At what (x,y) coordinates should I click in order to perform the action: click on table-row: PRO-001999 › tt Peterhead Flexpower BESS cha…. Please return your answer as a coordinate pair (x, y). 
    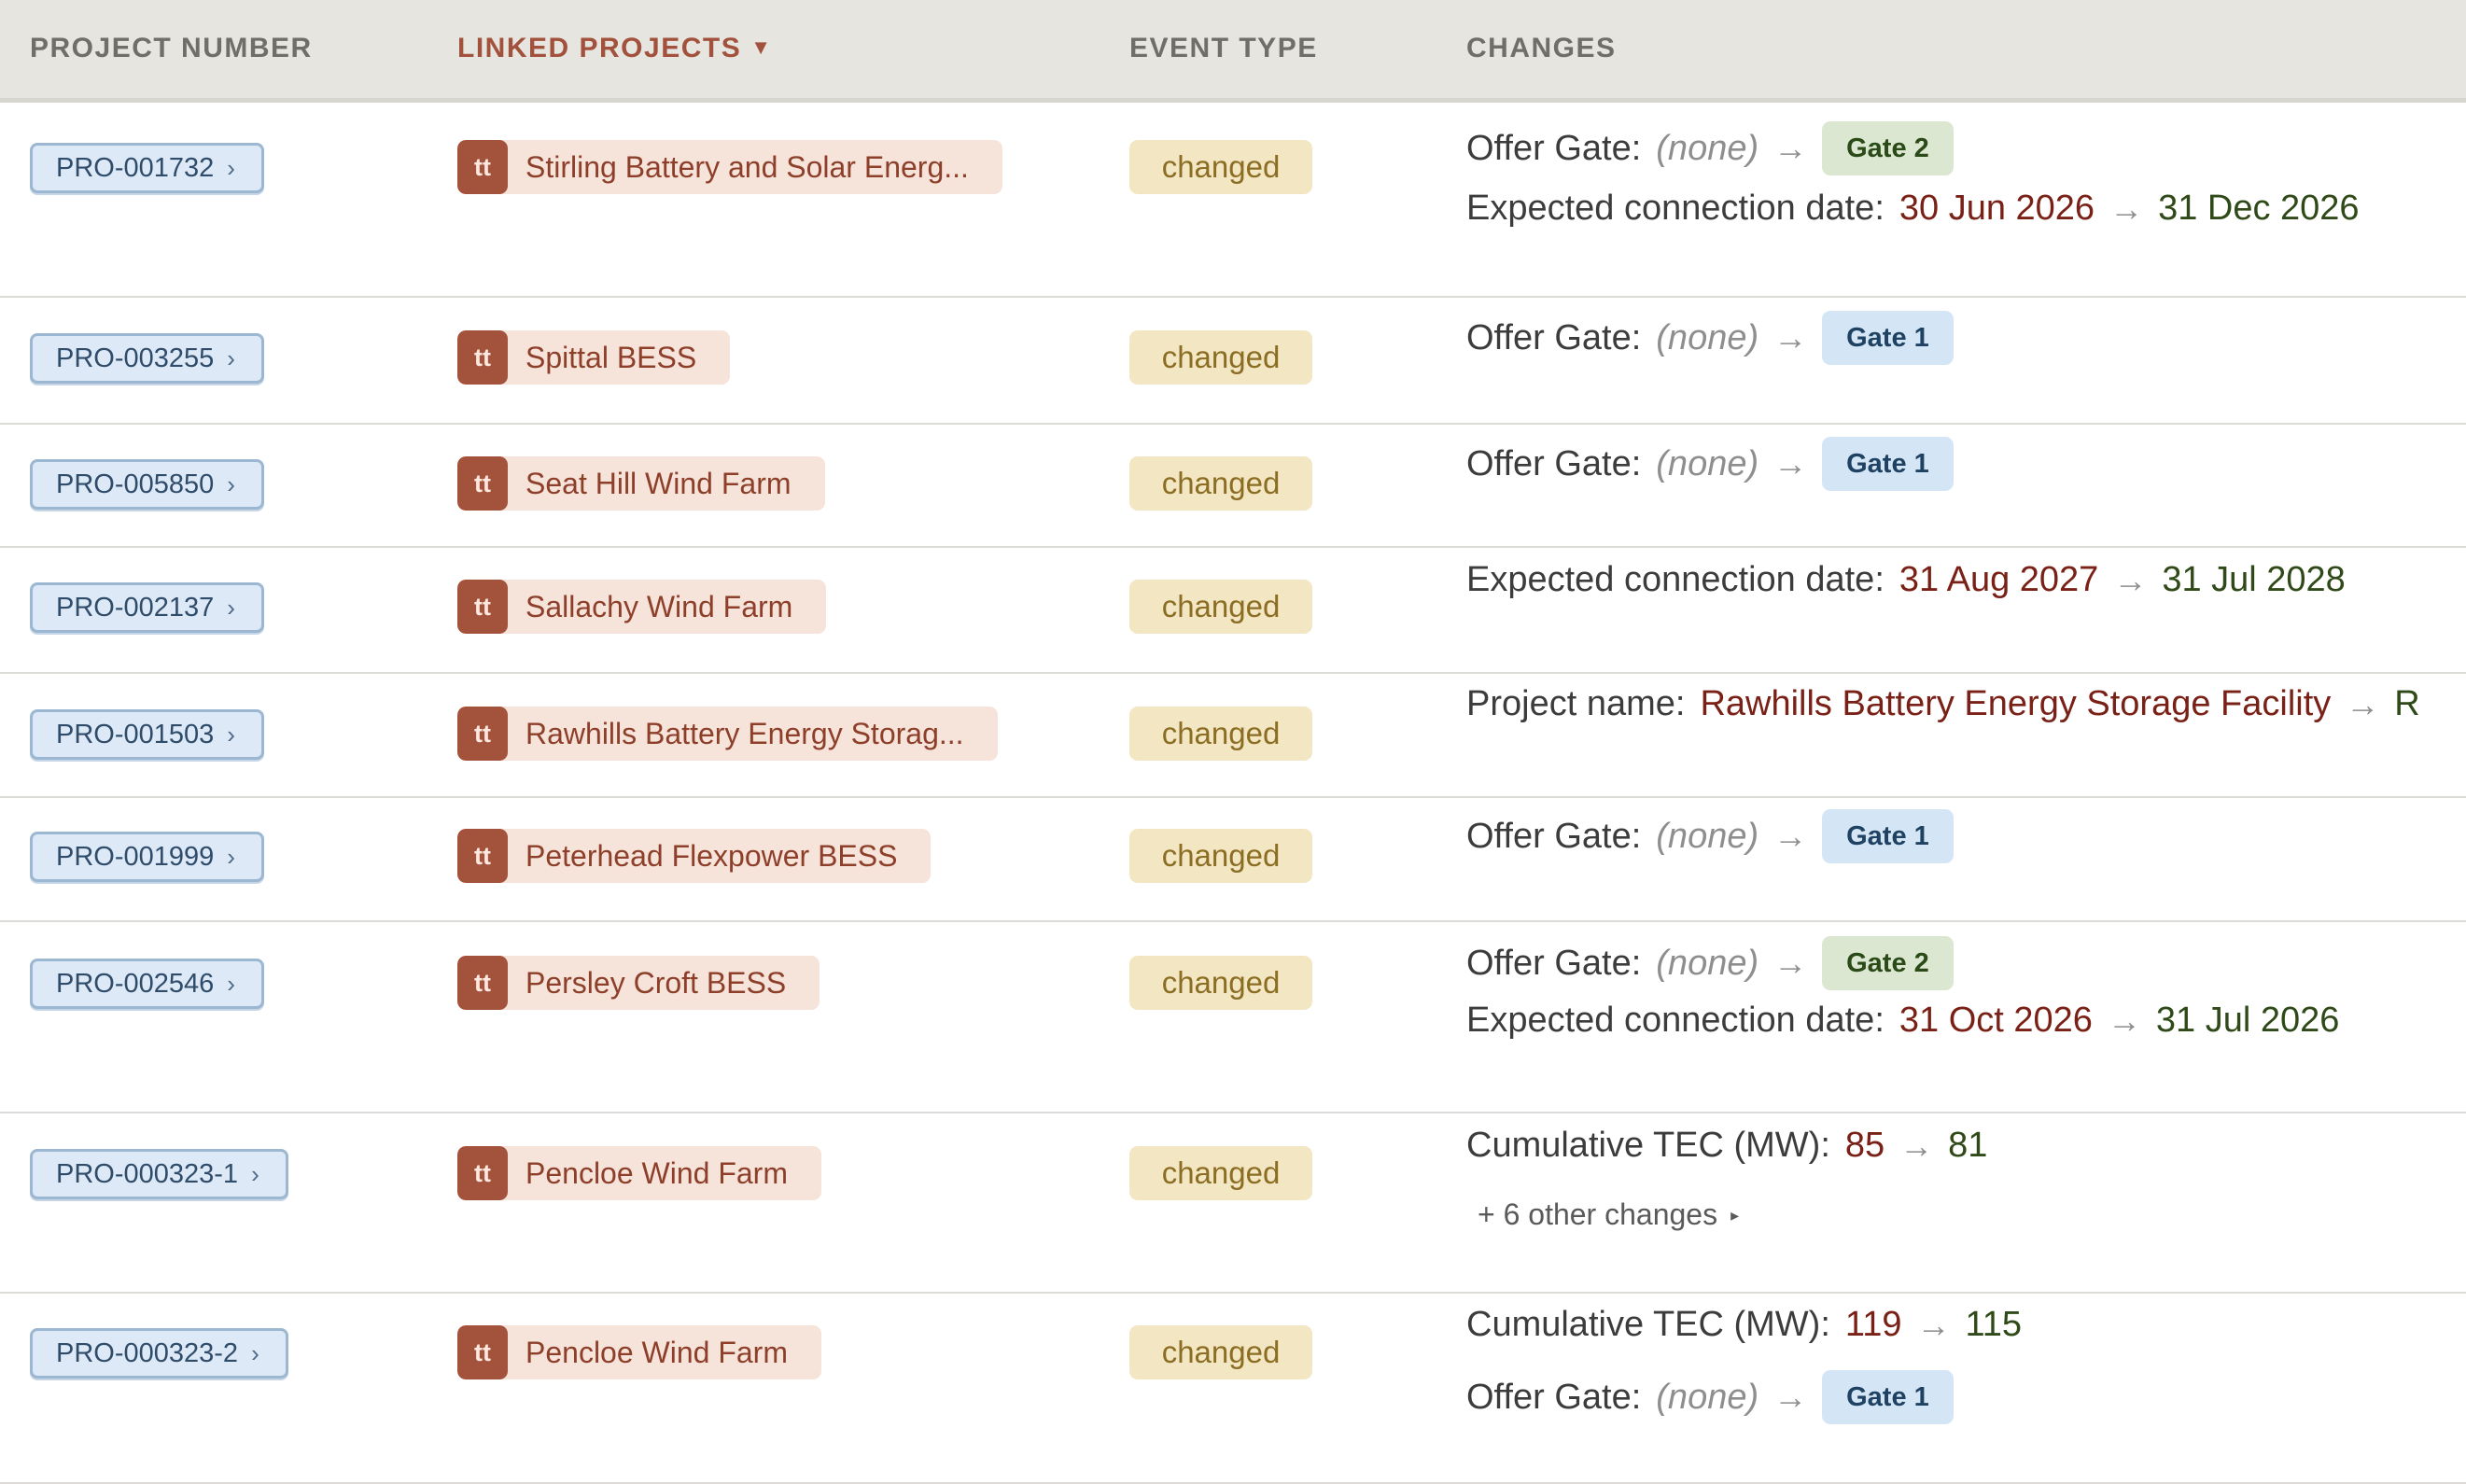
    Looking at the image, I should click on (1233, 860).